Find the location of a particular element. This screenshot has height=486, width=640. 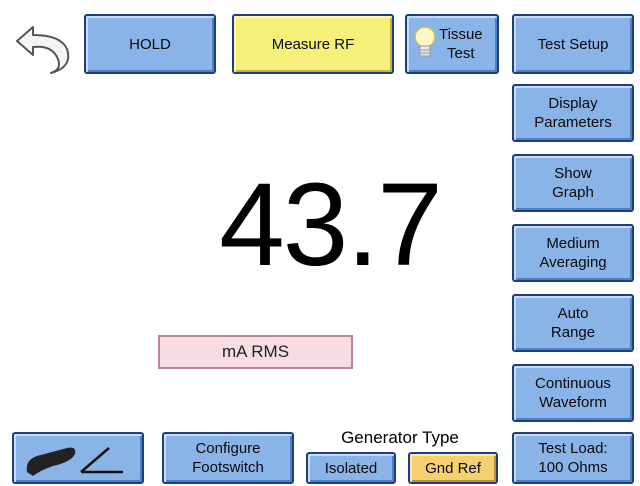

show-graph-line2: Graph is located at coordinates (573, 192).